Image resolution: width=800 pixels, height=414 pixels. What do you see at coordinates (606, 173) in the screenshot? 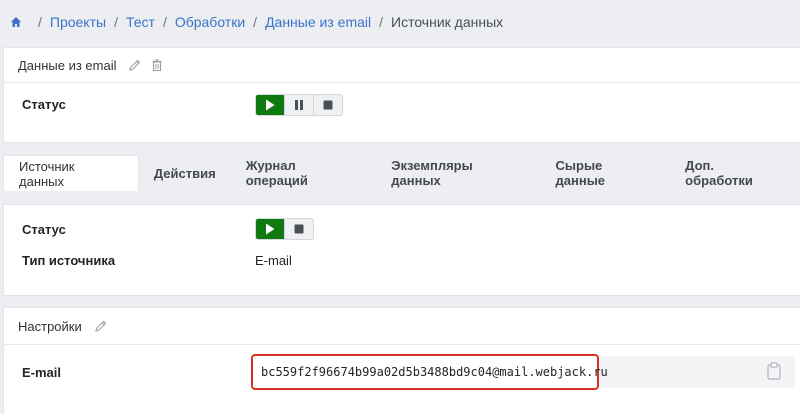
I see `tab-raw-data: Сырые данные` at bounding box center [606, 173].